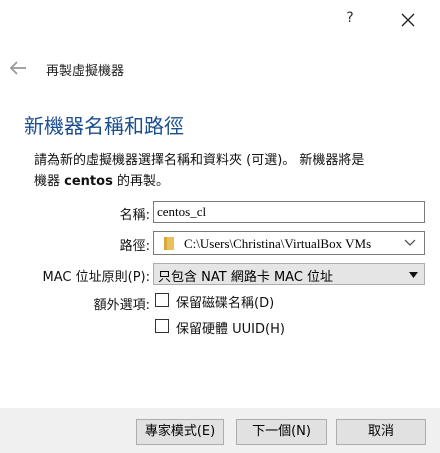 This screenshot has height=453, width=440. I want to click on name-label: 名稱:, so click(134, 215).